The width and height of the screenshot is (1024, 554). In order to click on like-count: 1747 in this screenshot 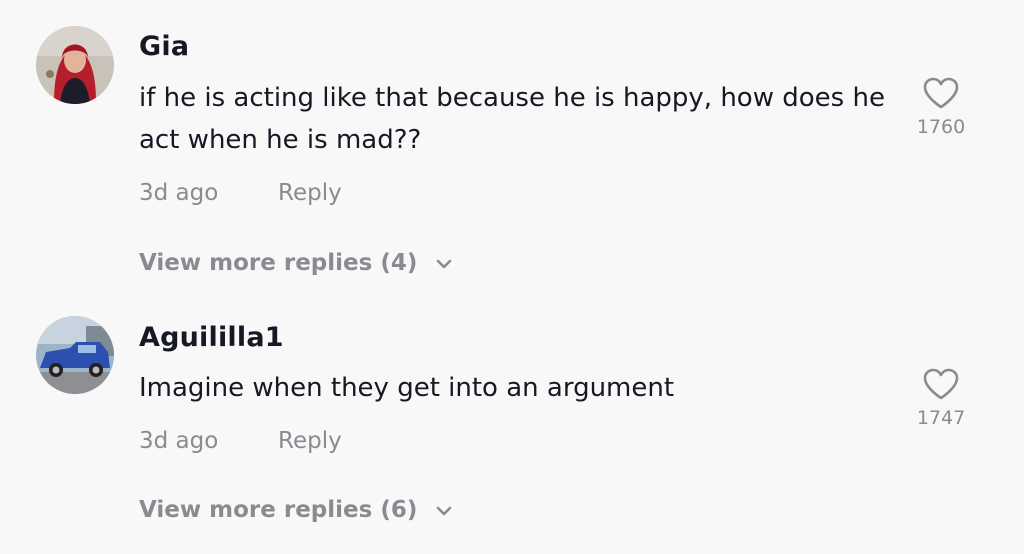, I will do `click(941, 418)`.